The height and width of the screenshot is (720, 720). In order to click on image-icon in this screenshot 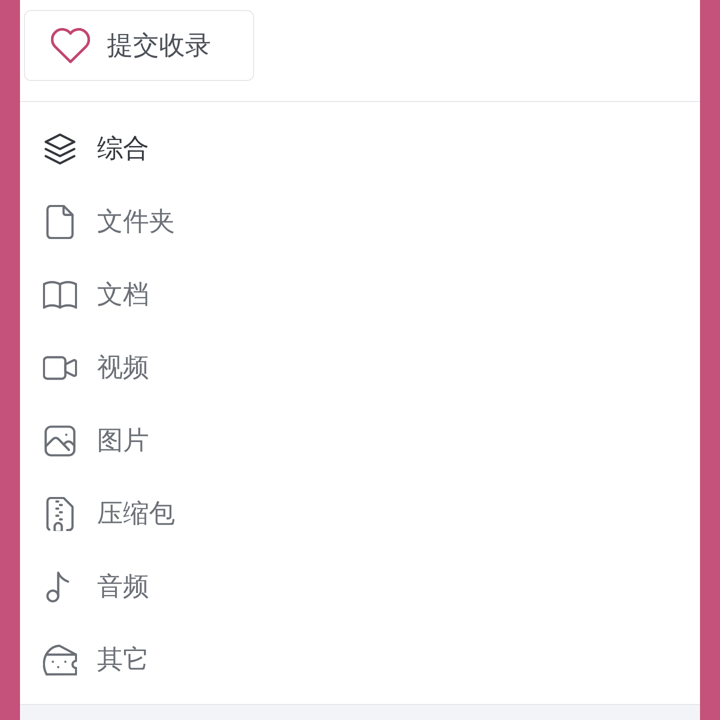, I will do `click(60, 441)`.